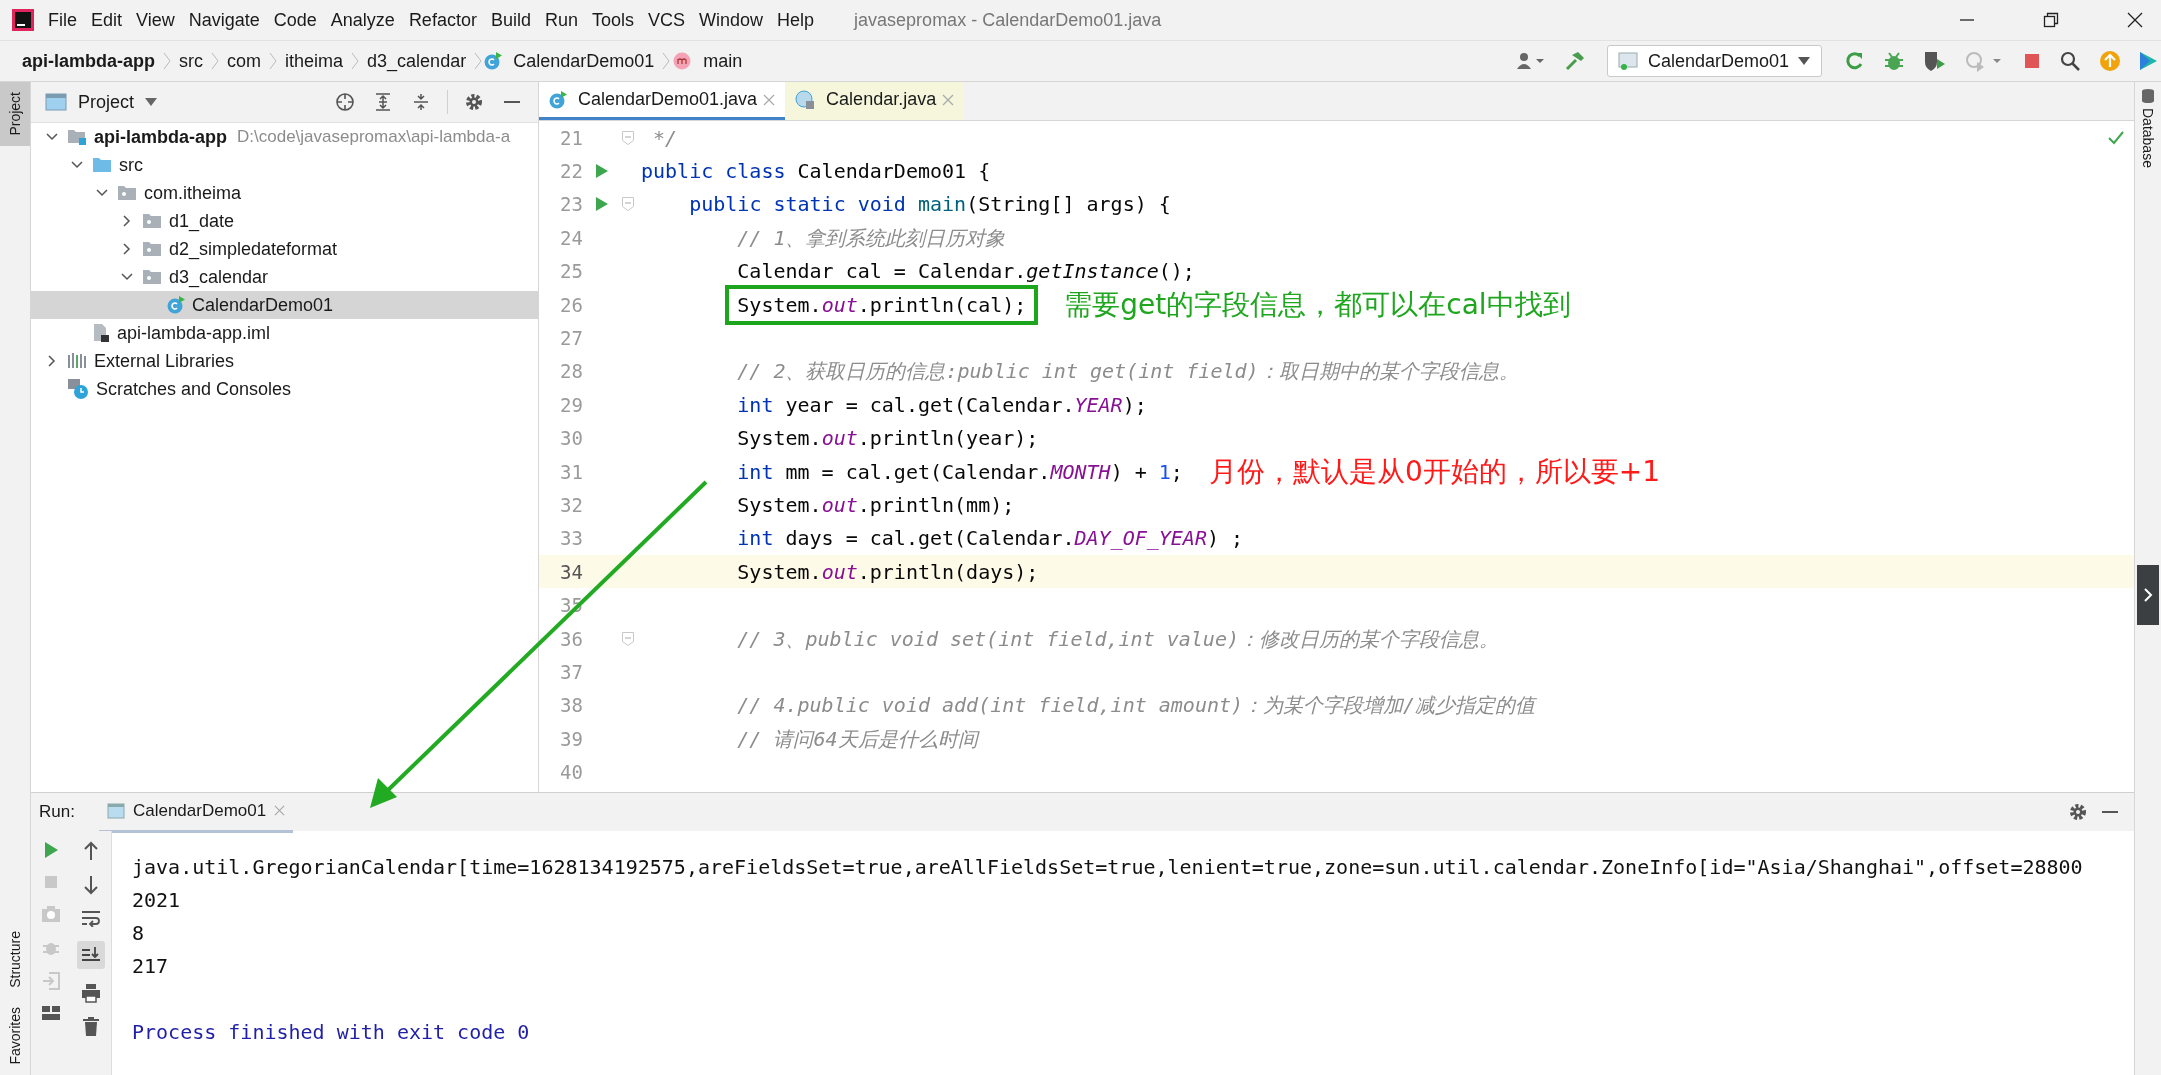 The height and width of the screenshot is (1075, 2161). Describe the element at coordinates (1854, 61) in the screenshot. I see `rerun-icon` at that location.